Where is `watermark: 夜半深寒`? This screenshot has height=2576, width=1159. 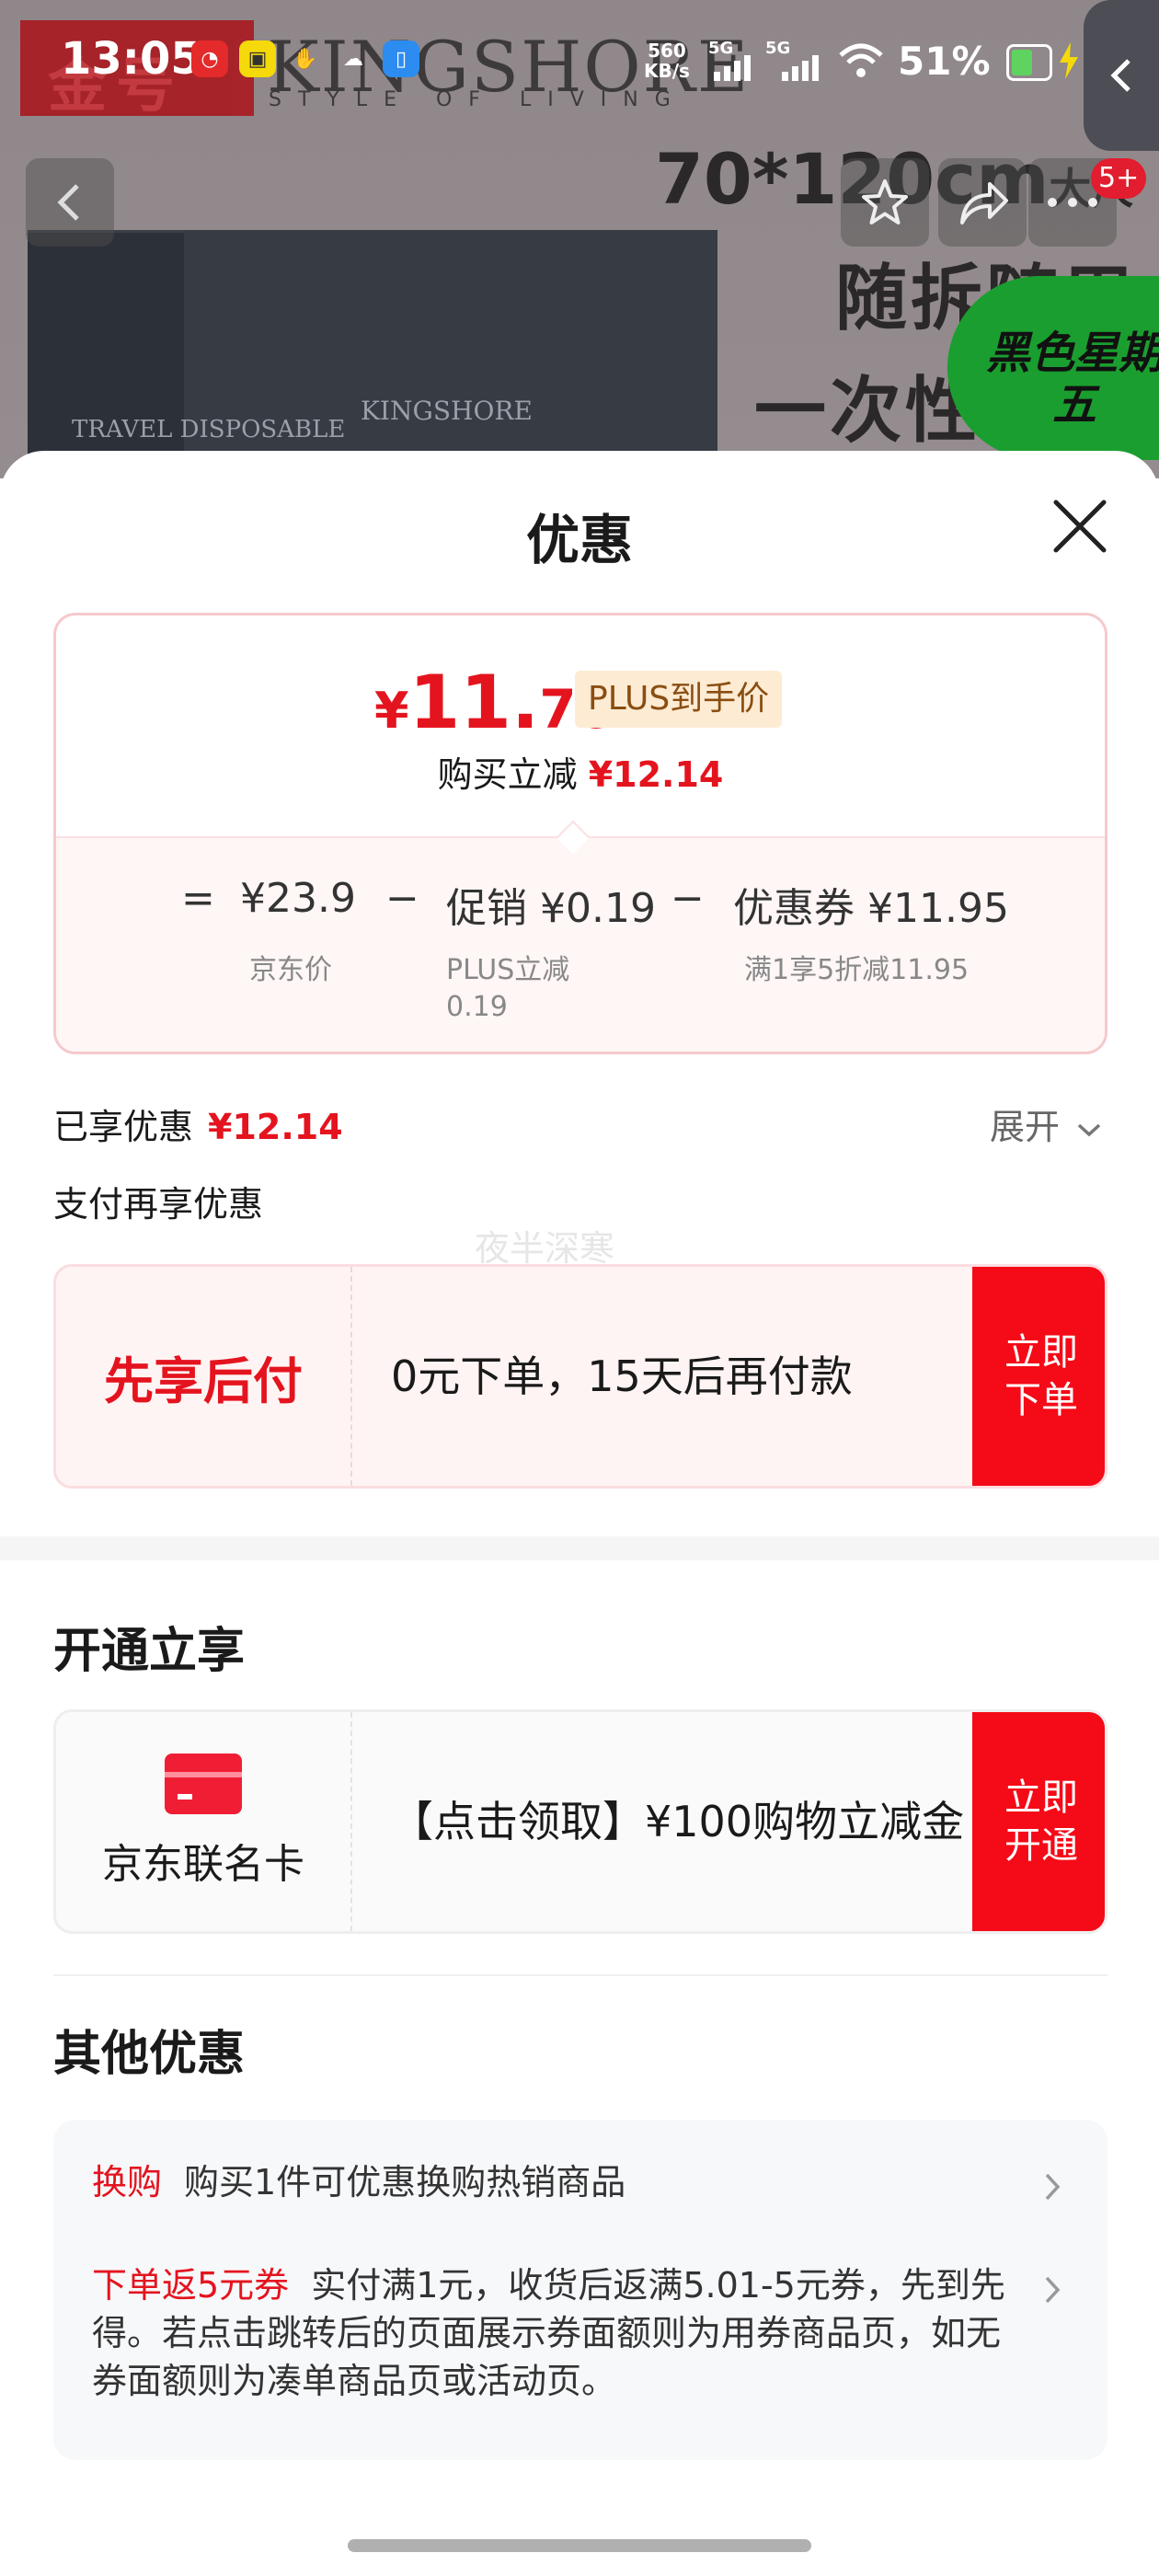
watermark: 夜半深寒 is located at coordinates (545, 1248).